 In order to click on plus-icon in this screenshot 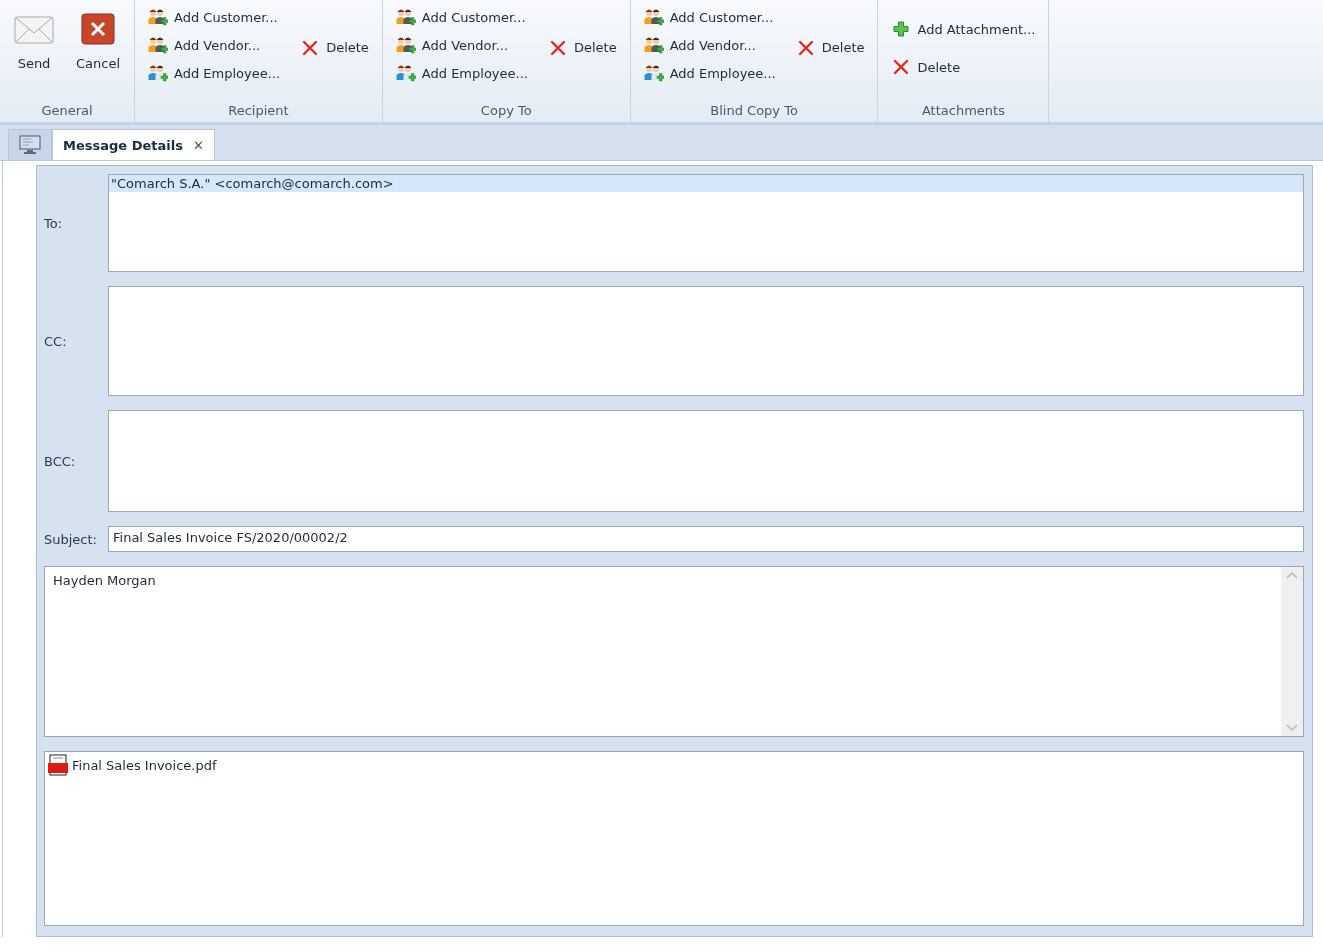, I will do `click(901, 29)`.